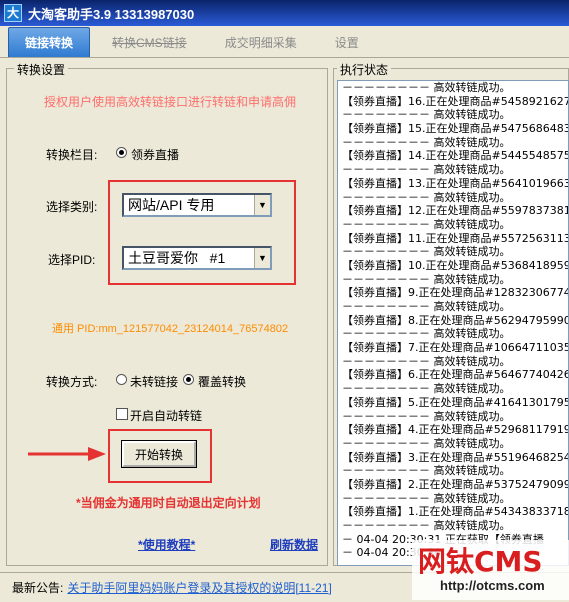 The image size is (569, 602). I want to click on log-line: 【领券直播】4.正在处理商品#52968117919, so click(455, 430).